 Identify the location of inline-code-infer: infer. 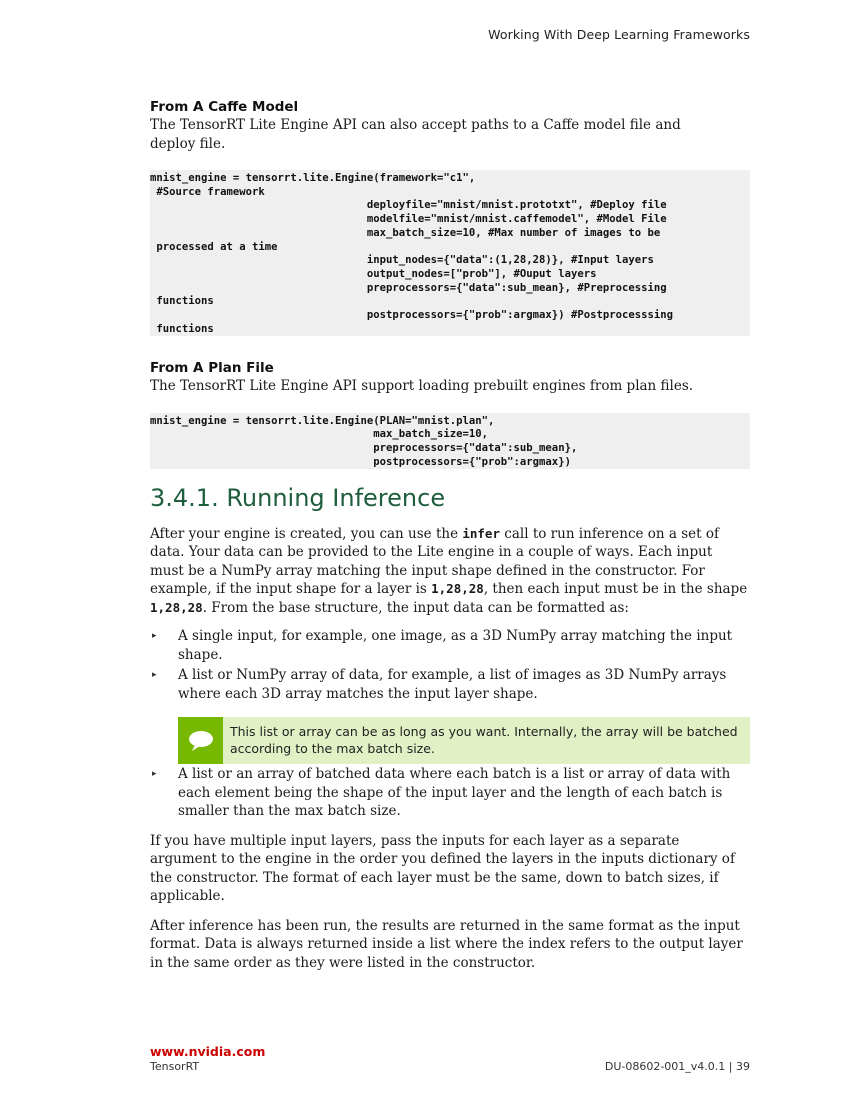
(481, 533).